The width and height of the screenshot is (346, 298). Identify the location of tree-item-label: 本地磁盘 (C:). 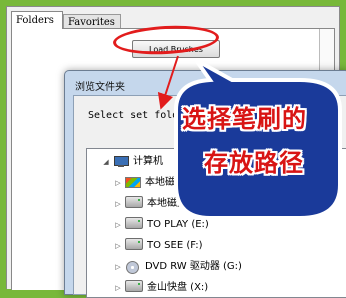
(176, 182).